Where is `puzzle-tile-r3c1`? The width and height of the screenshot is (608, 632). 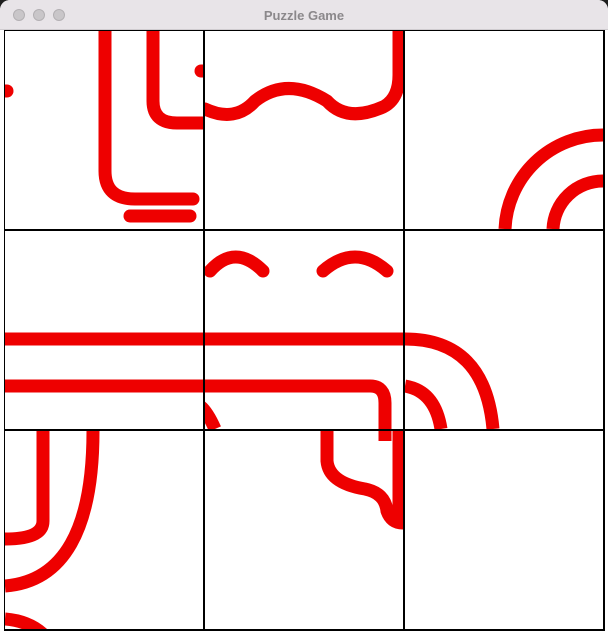
puzzle-tile-r3c1 is located at coordinates (104, 530).